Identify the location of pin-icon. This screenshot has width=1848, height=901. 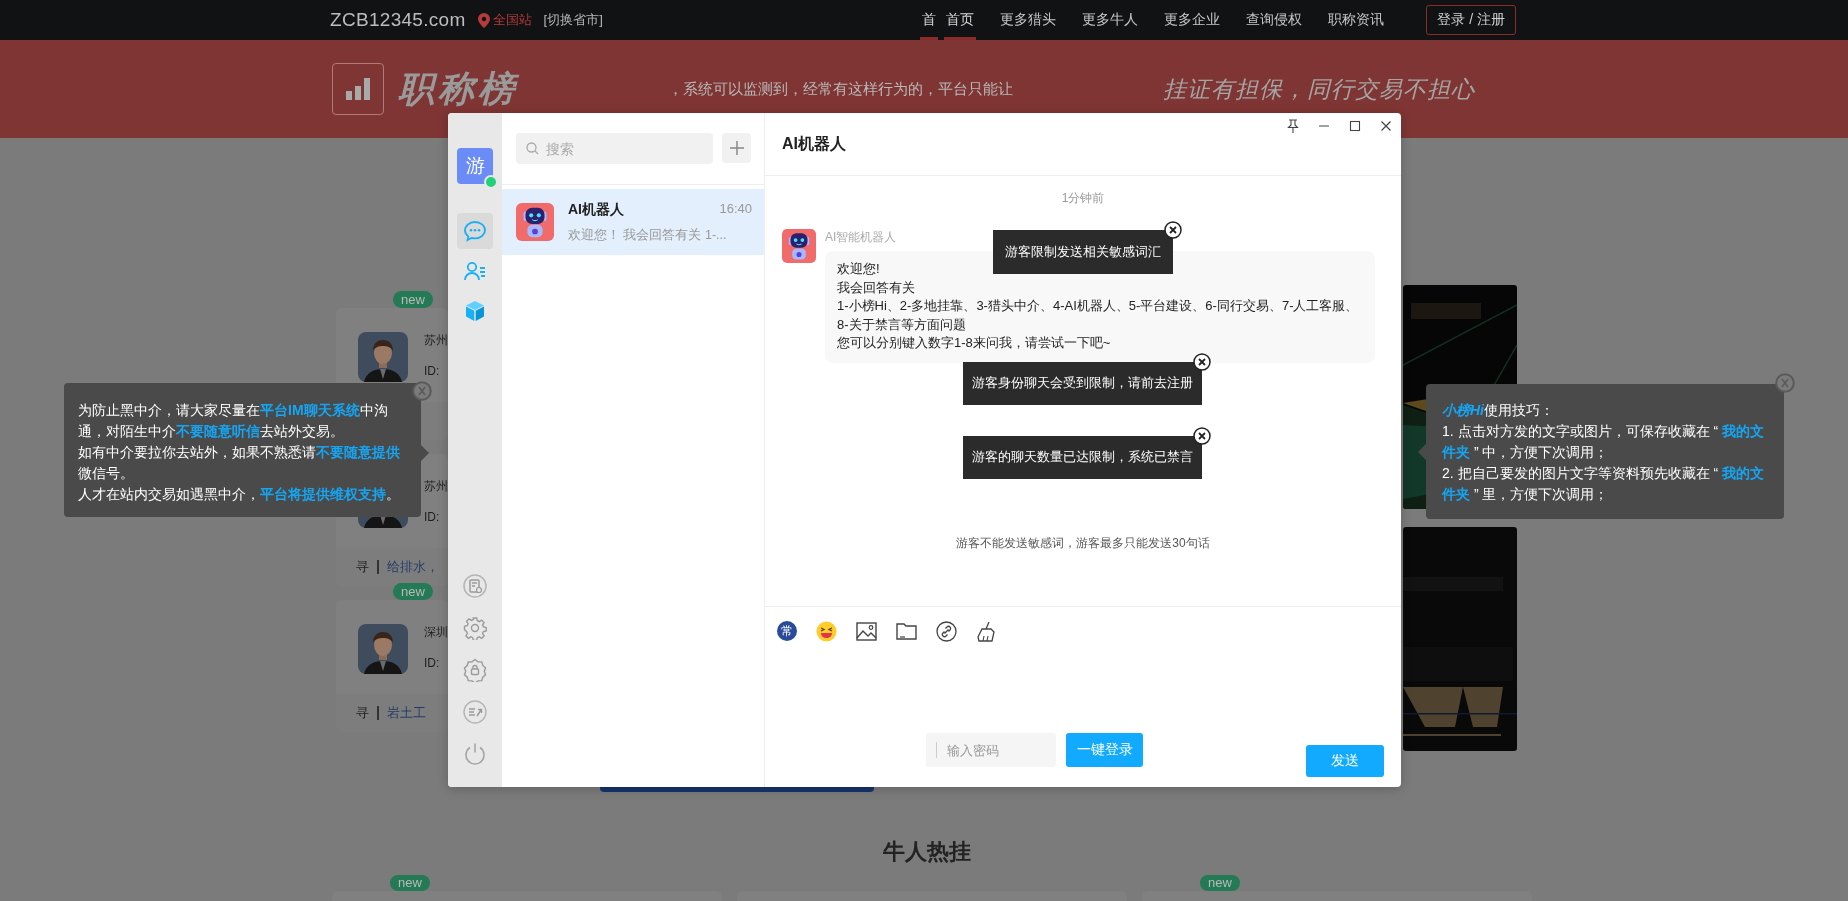
(1293, 126).